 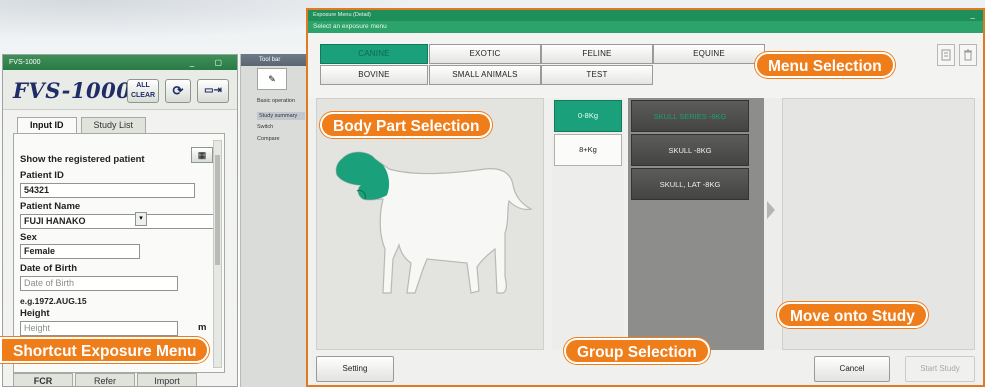 I want to click on group-0-8kg: 0-8Kg, so click(x=588, y=116).